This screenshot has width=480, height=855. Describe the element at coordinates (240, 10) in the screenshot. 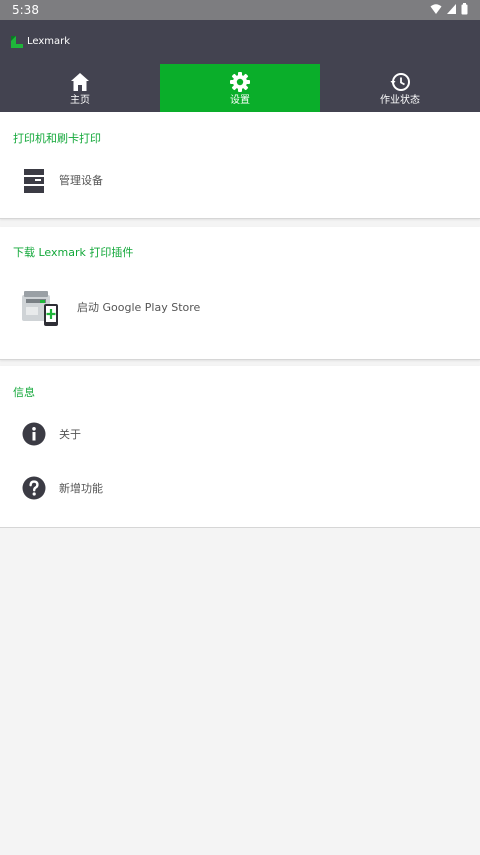

I see `status-bar: 5:38` at that location.